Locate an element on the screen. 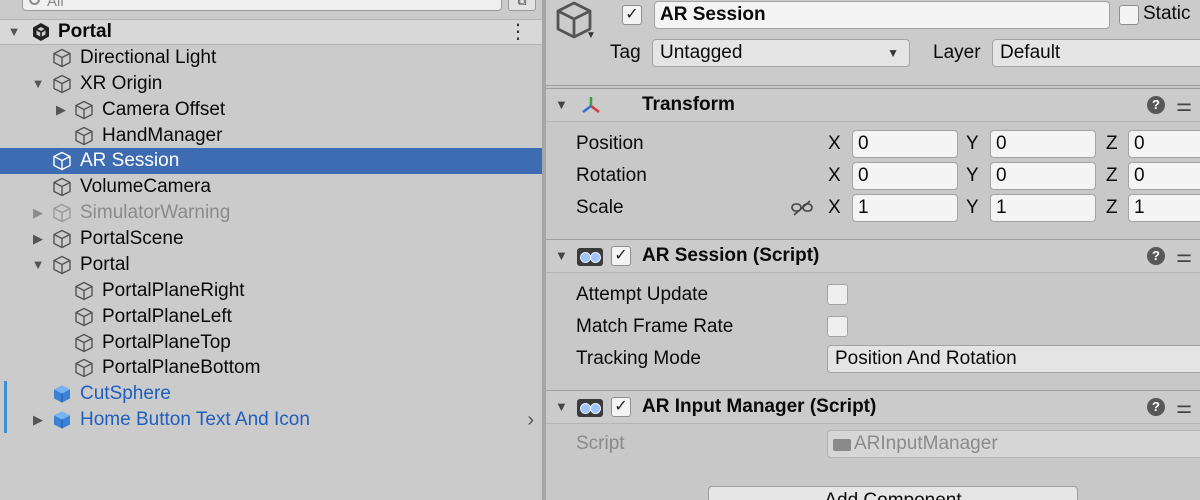 Image resolution: width=1200 pixels, height=500 pixels. open-prefab-chevron-icon: › is located at coordinates (530, 420).